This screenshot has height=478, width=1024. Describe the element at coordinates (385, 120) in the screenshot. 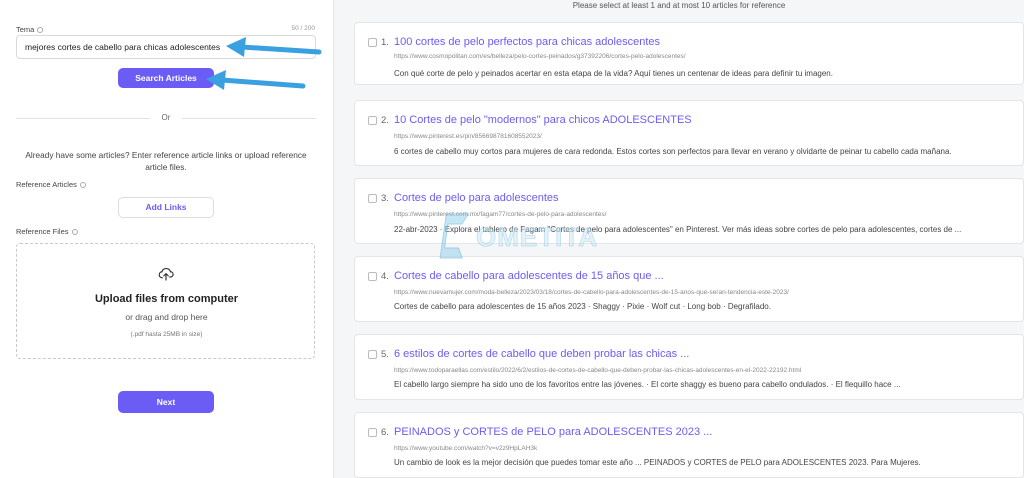

I see `article-number: 2.` at that location.